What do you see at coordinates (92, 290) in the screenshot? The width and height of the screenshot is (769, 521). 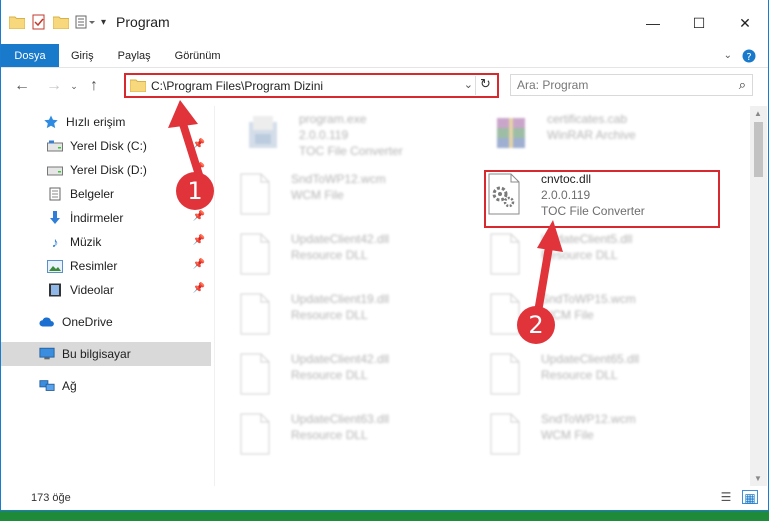 I see `sidebar-item-label: Videolar` at bounding box center [92, 290].